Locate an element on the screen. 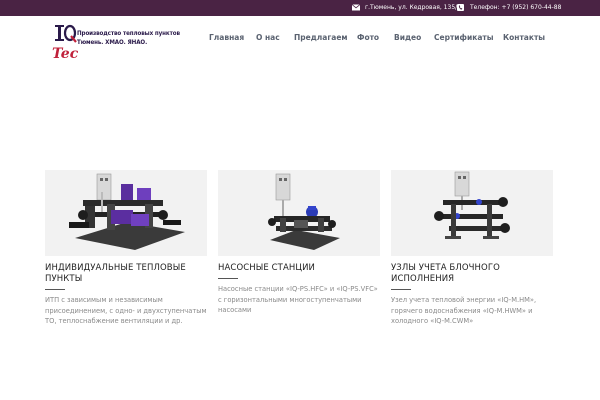 Image resolution: width=600 pixels, height=400 pixels. address-text: г.Тюмень, ул. Кедровая, 135/2 is located at coordinates (413, 7).